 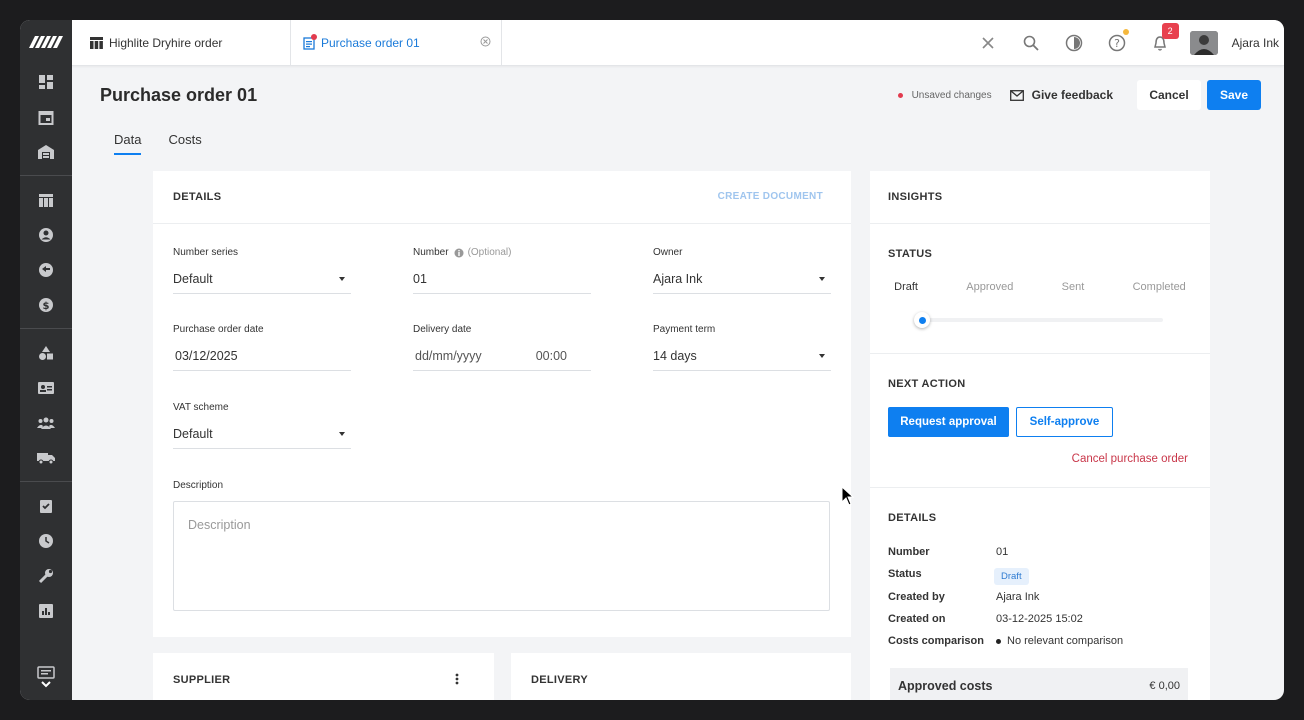 I want to click on calendar-icon, so click(x=46, y=116).